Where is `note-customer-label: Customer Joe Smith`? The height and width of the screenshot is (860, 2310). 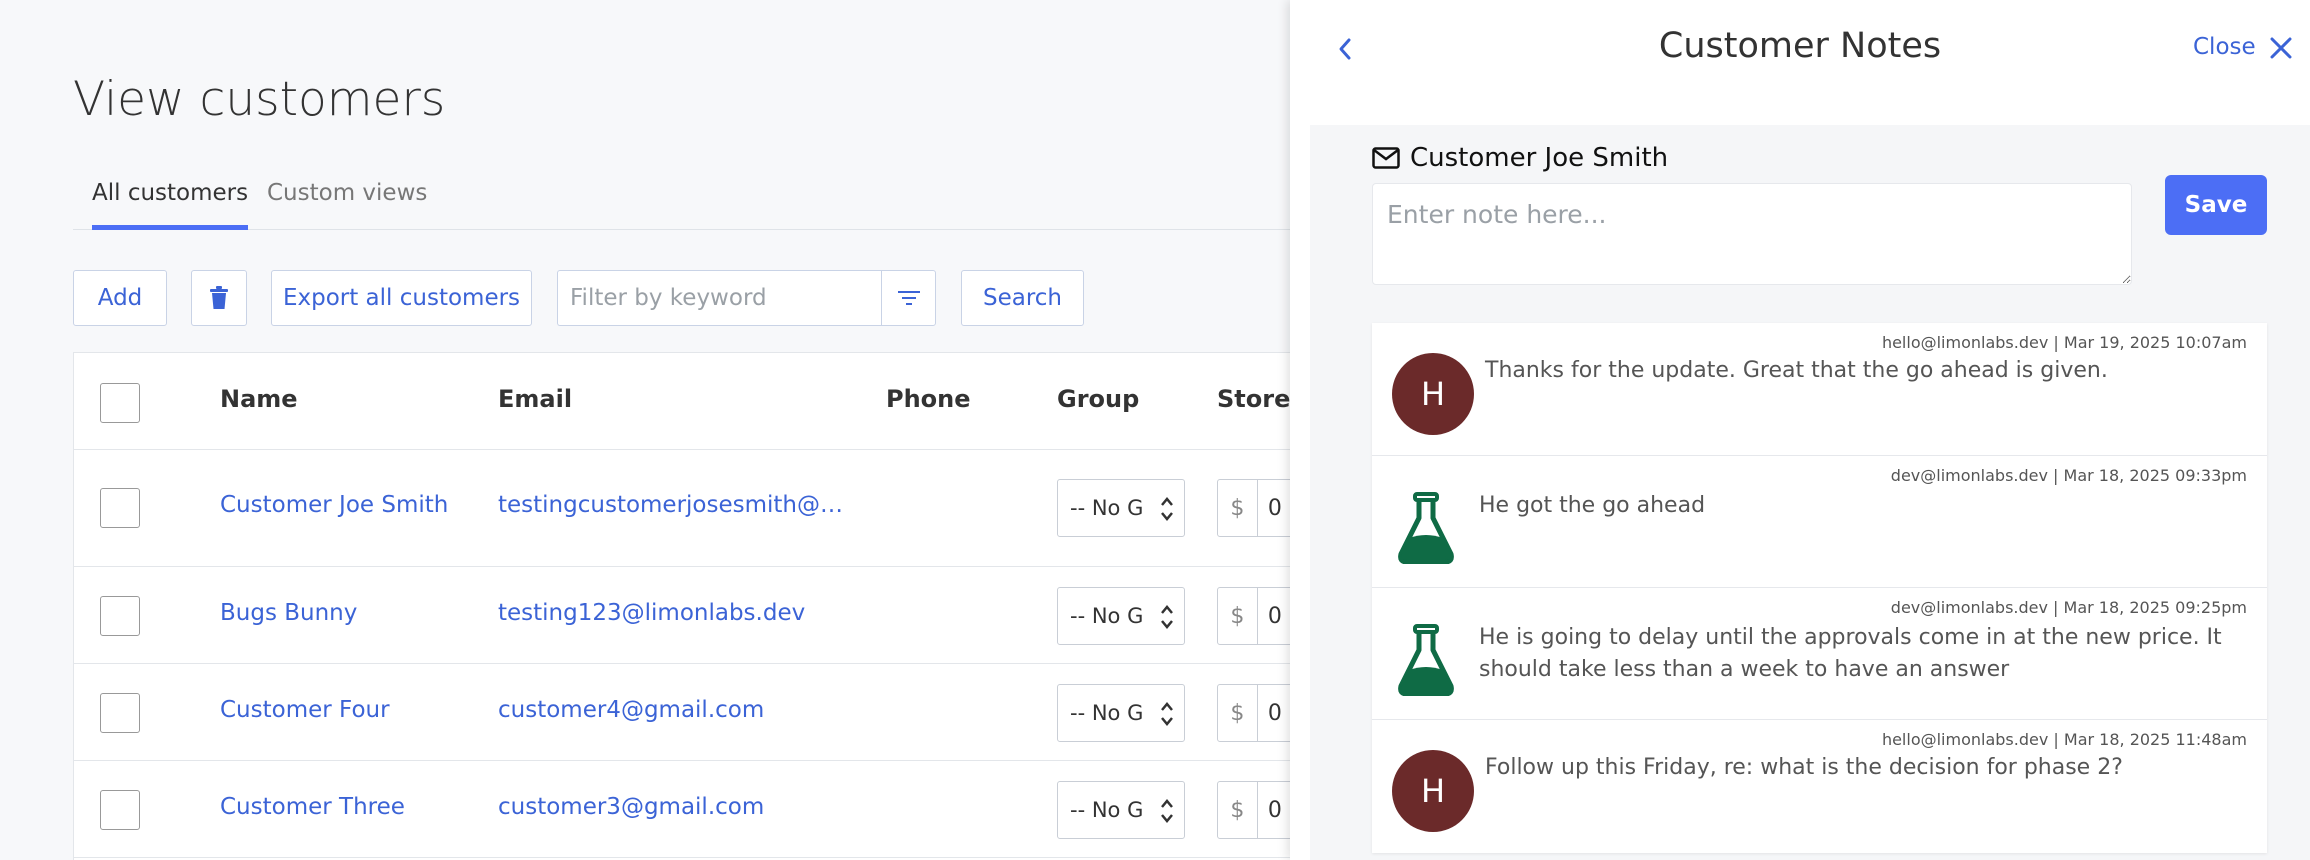 note-customer-label: Customer Joe Smith is located at coordinates (1520, 158).